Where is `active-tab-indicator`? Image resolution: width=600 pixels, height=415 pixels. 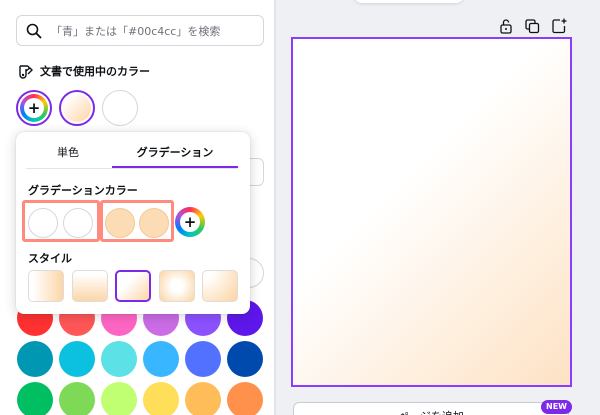 active-tab-indicator is located at coordinates (175, 167).